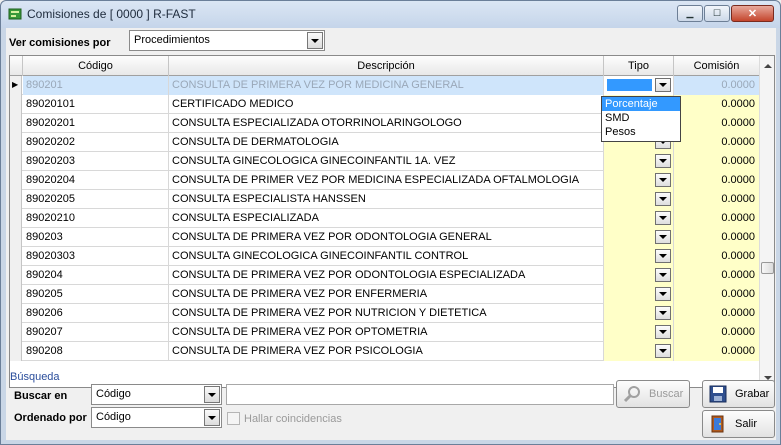 Image resolution: width=781 pixels, height=445 pixels. Describe the element at coordinates (96, 294) in the screenshot. I see `codigo-cell: 890205` at that location.